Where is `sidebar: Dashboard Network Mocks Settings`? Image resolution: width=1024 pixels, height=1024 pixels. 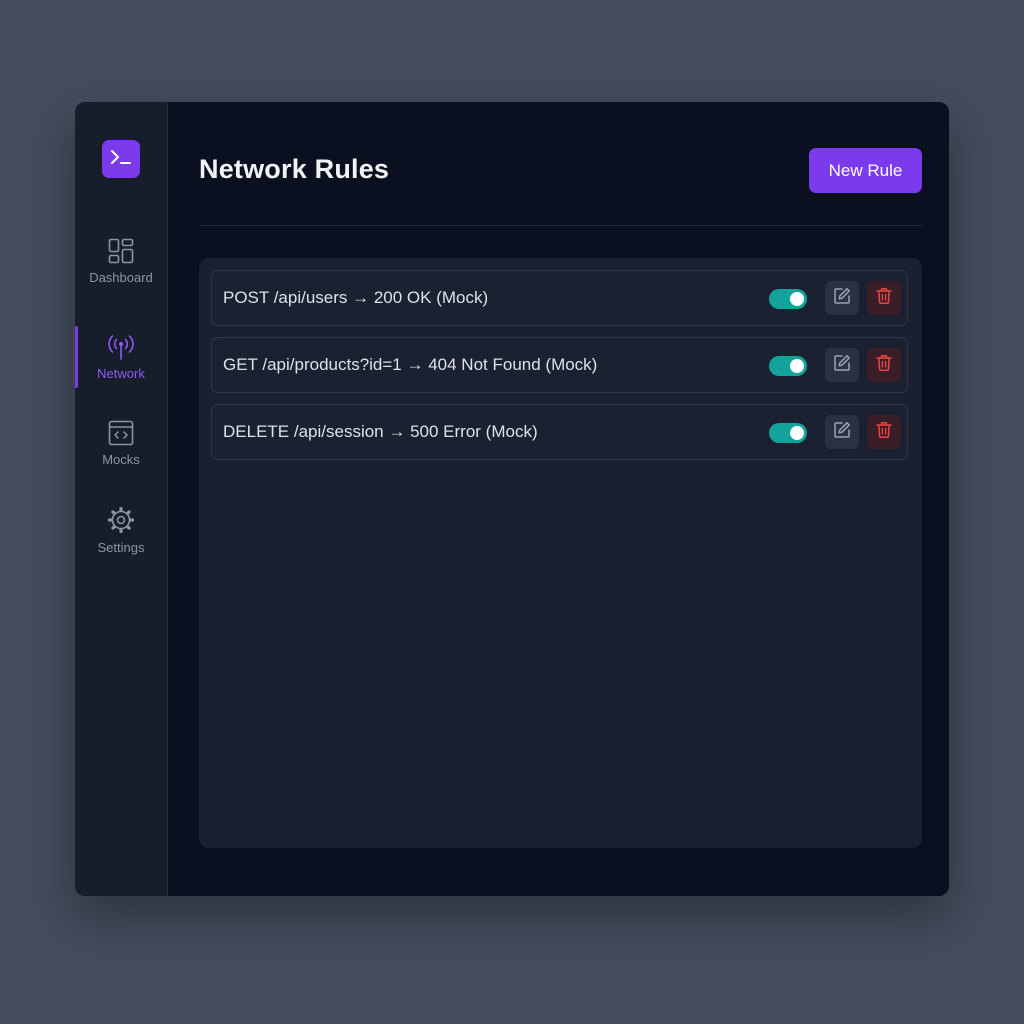 sidebar: Dashboard Network Mocks Settings is located at coordinates (121, 499).